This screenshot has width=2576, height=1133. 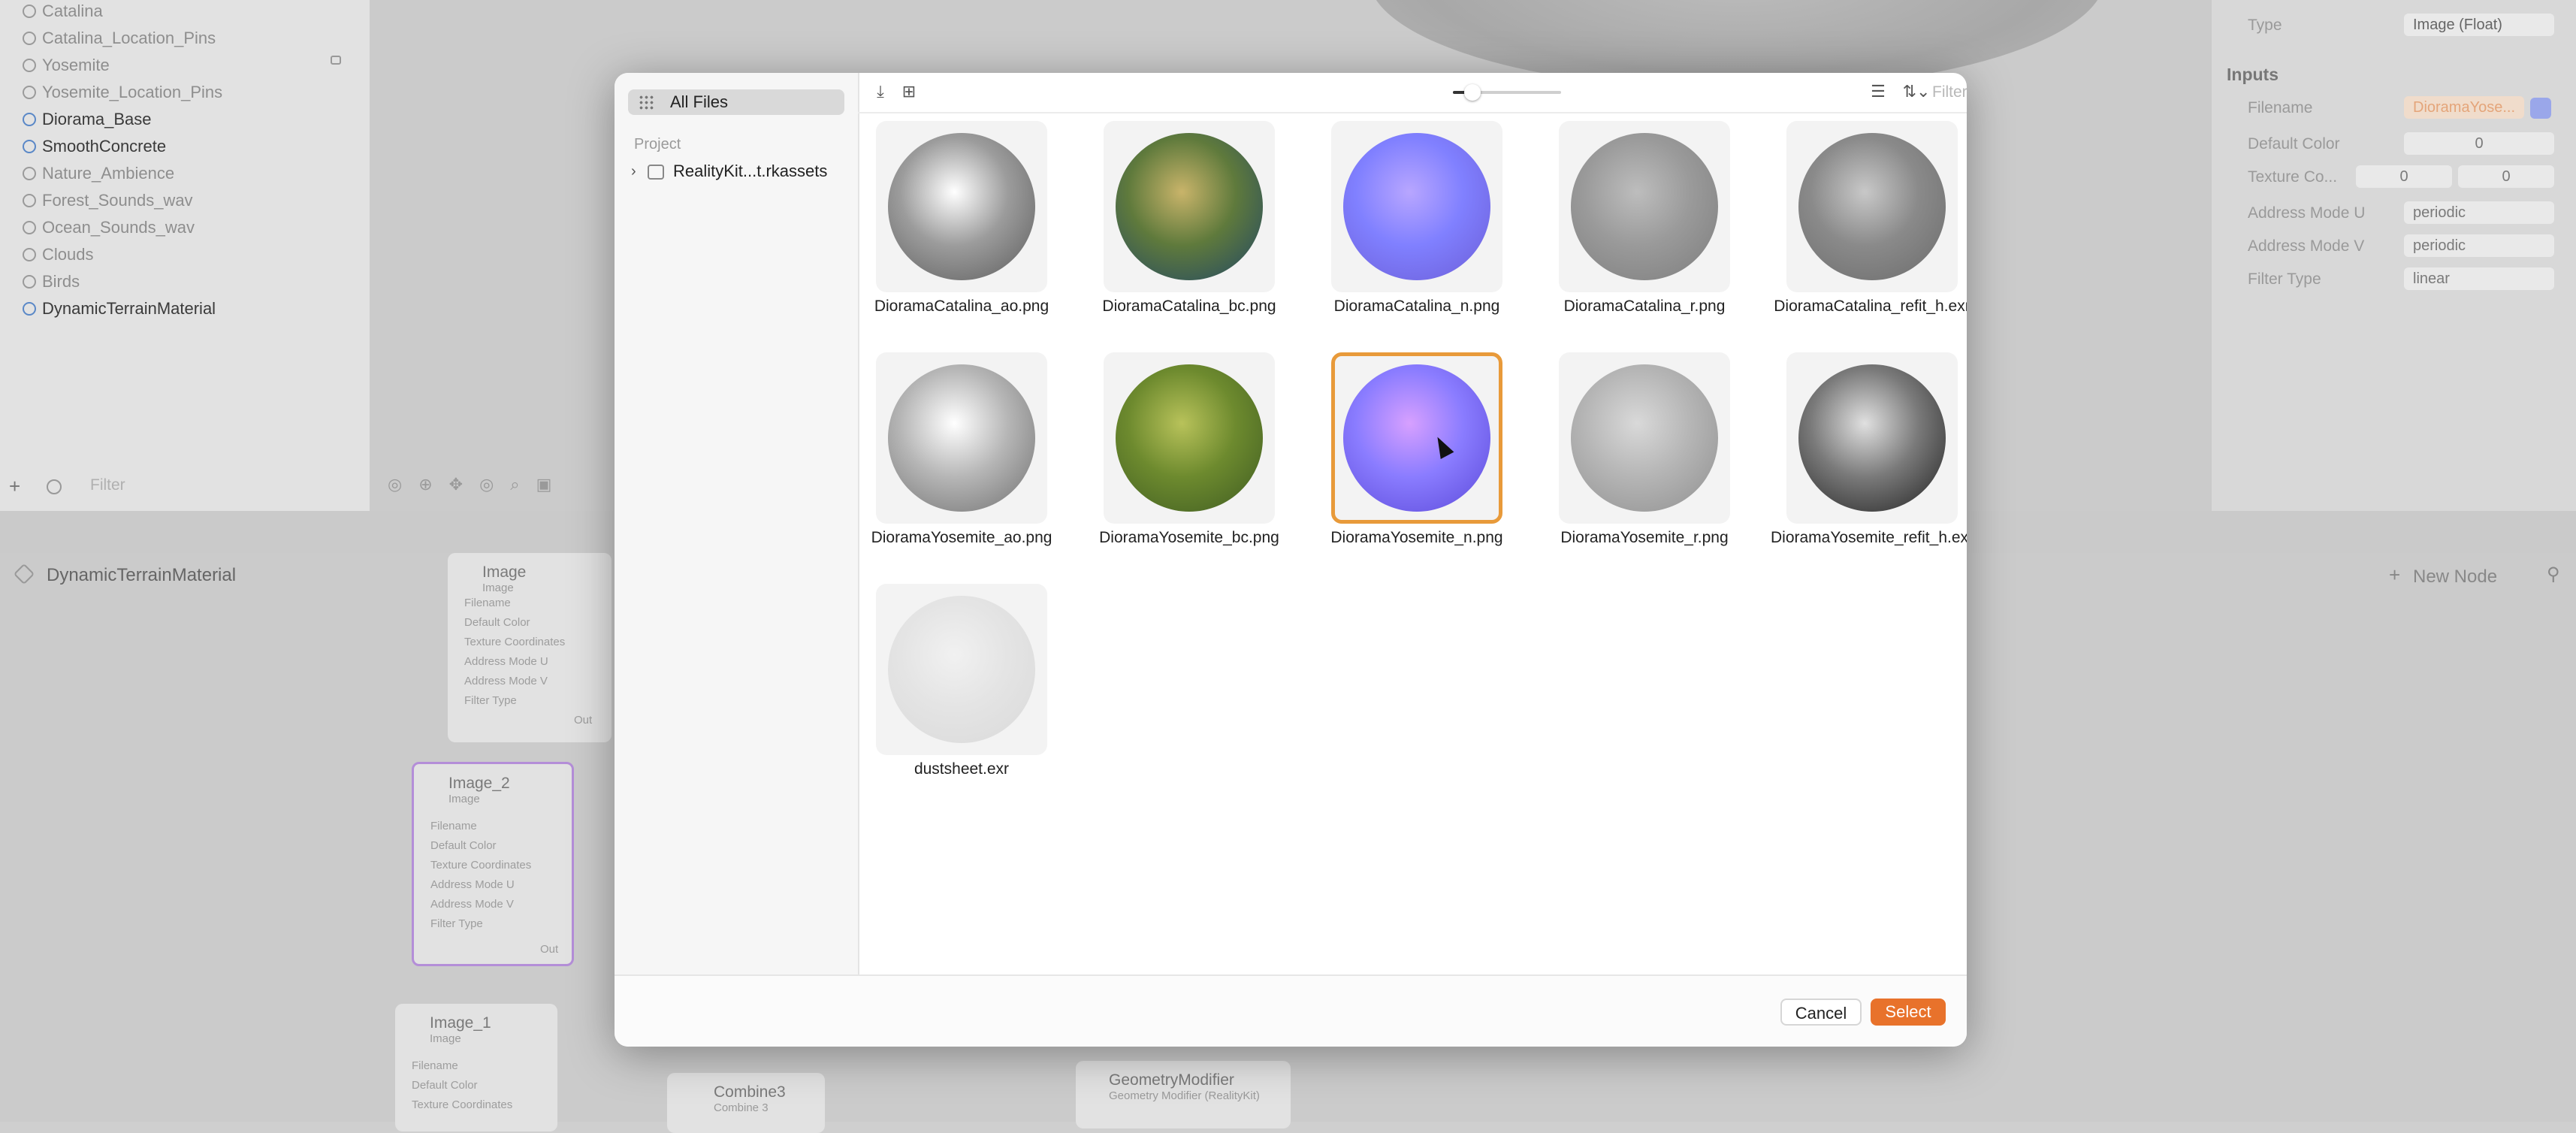 I want to click on cancel-button: Cancel, so click(x=1821, y=1012).